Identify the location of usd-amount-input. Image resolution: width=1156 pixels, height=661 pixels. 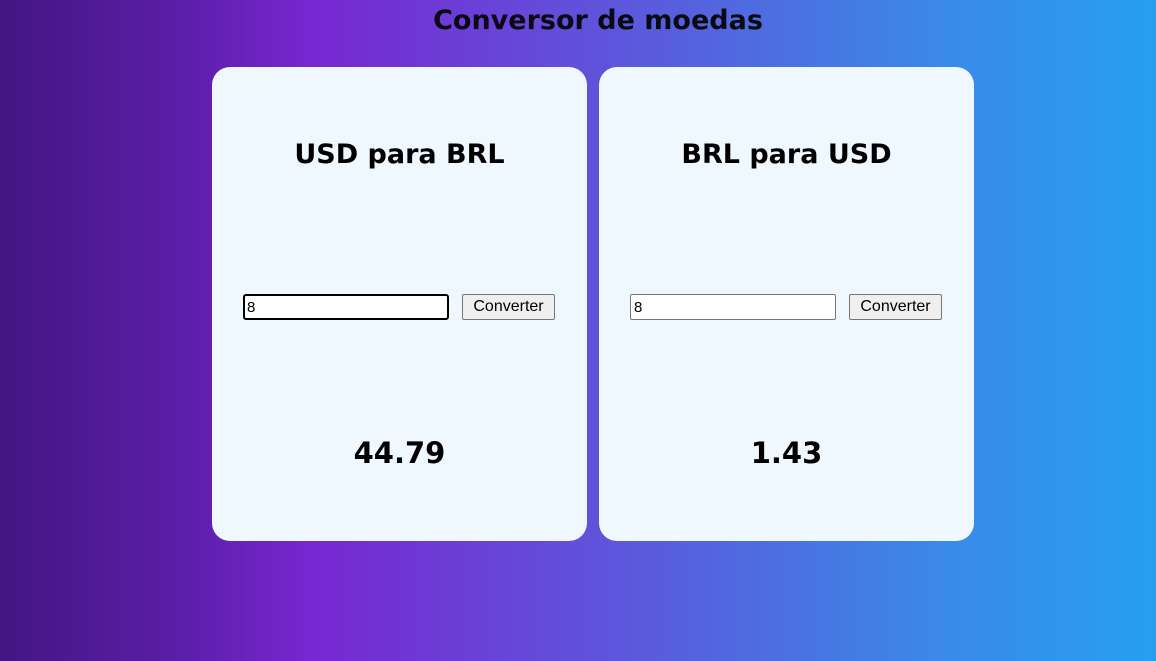
(346, 307).